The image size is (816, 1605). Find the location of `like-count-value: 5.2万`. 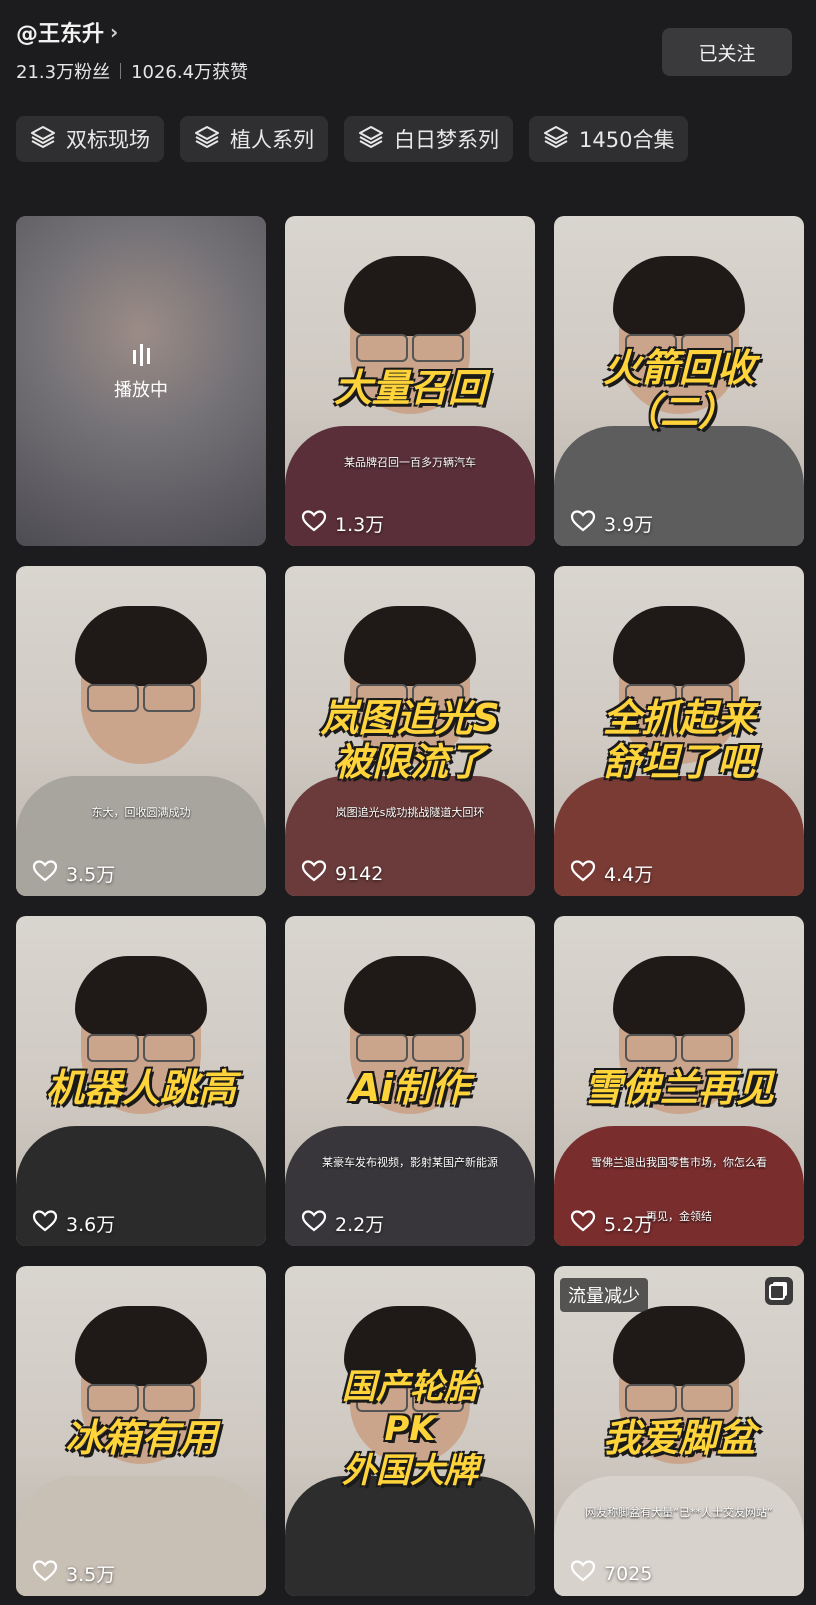

like-count-value: 5.2万 is located at coordinates (629, 1225).